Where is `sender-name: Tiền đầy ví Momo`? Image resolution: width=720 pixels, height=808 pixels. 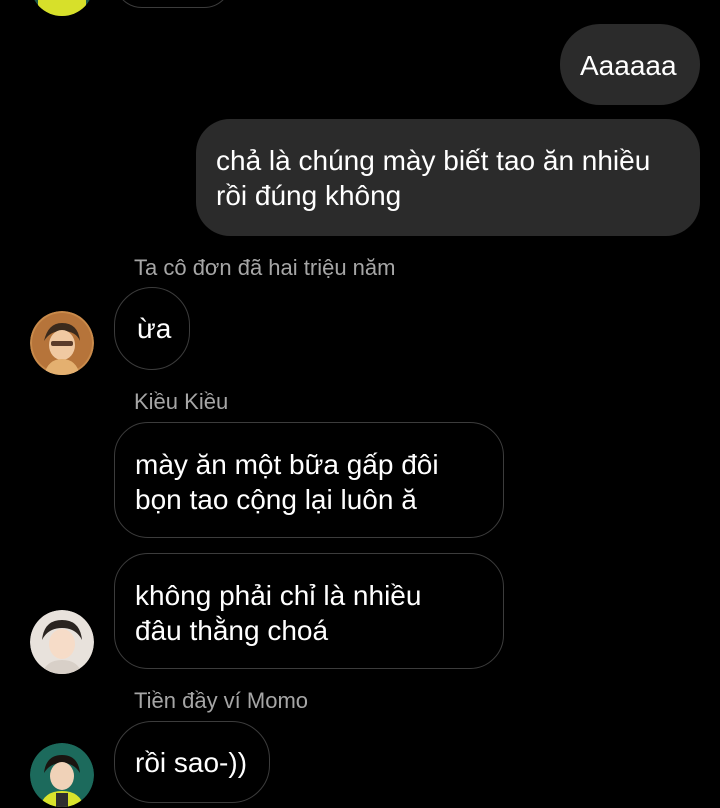
sender-name: Tiền đầy ví Momo is located at coordinates (221, 700).